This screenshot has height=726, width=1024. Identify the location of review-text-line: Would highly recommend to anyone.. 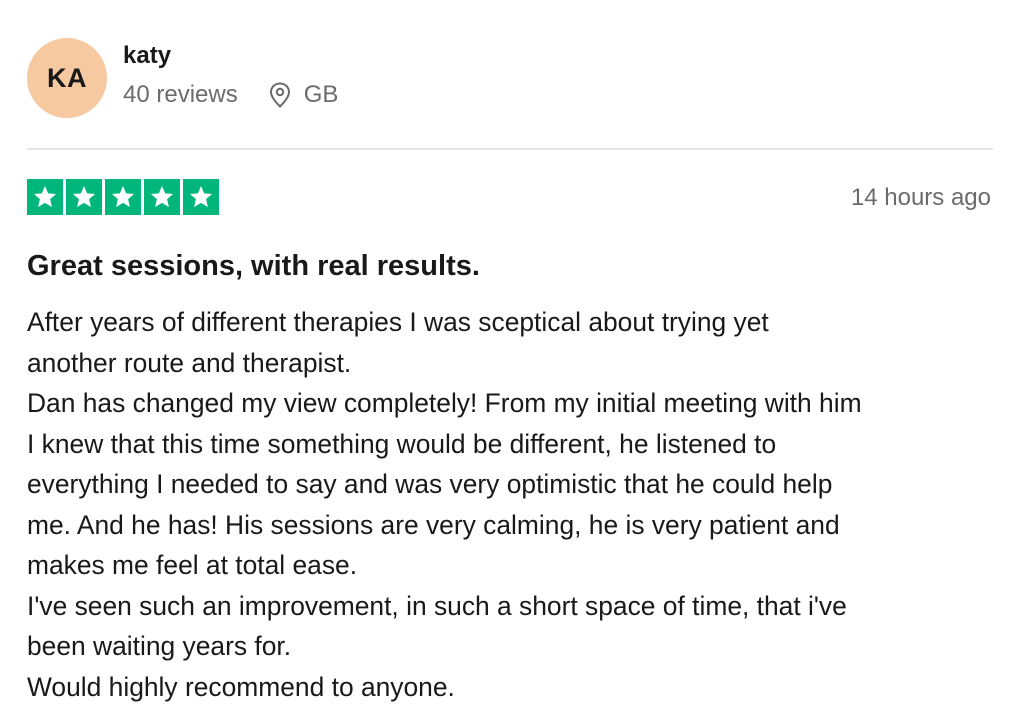
(241, 686).